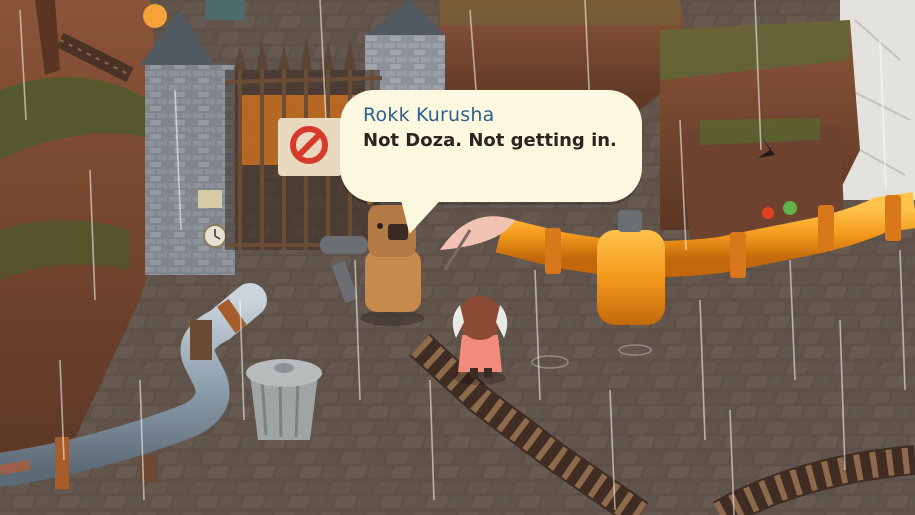  I want to click on speaker-name: Rokk Kurusha, so click(429, 115).